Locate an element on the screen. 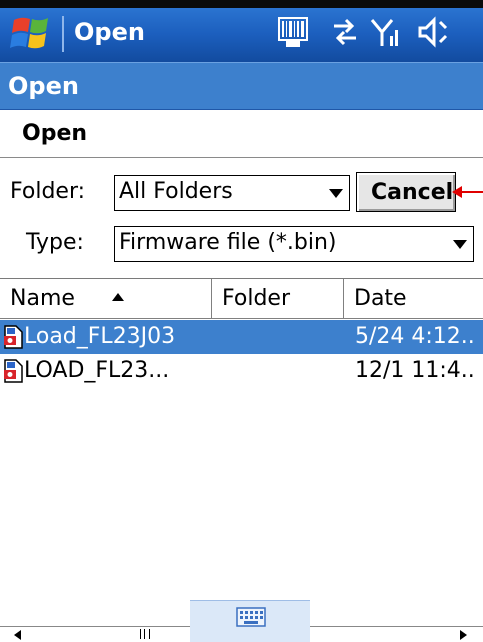 This screenshot has width=483, height=642. type-dropdown-value: Firmware file (*.bin) is located at coordinates (228, 242).